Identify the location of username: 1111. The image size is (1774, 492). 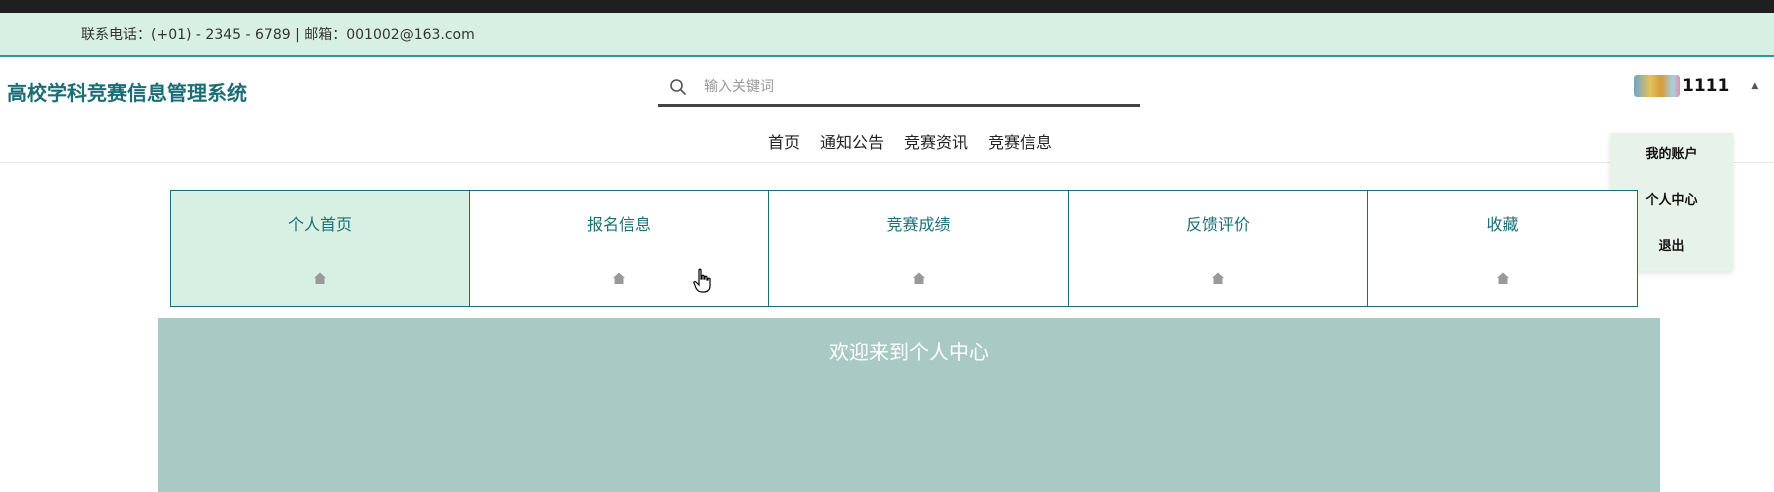
(1705, 86).